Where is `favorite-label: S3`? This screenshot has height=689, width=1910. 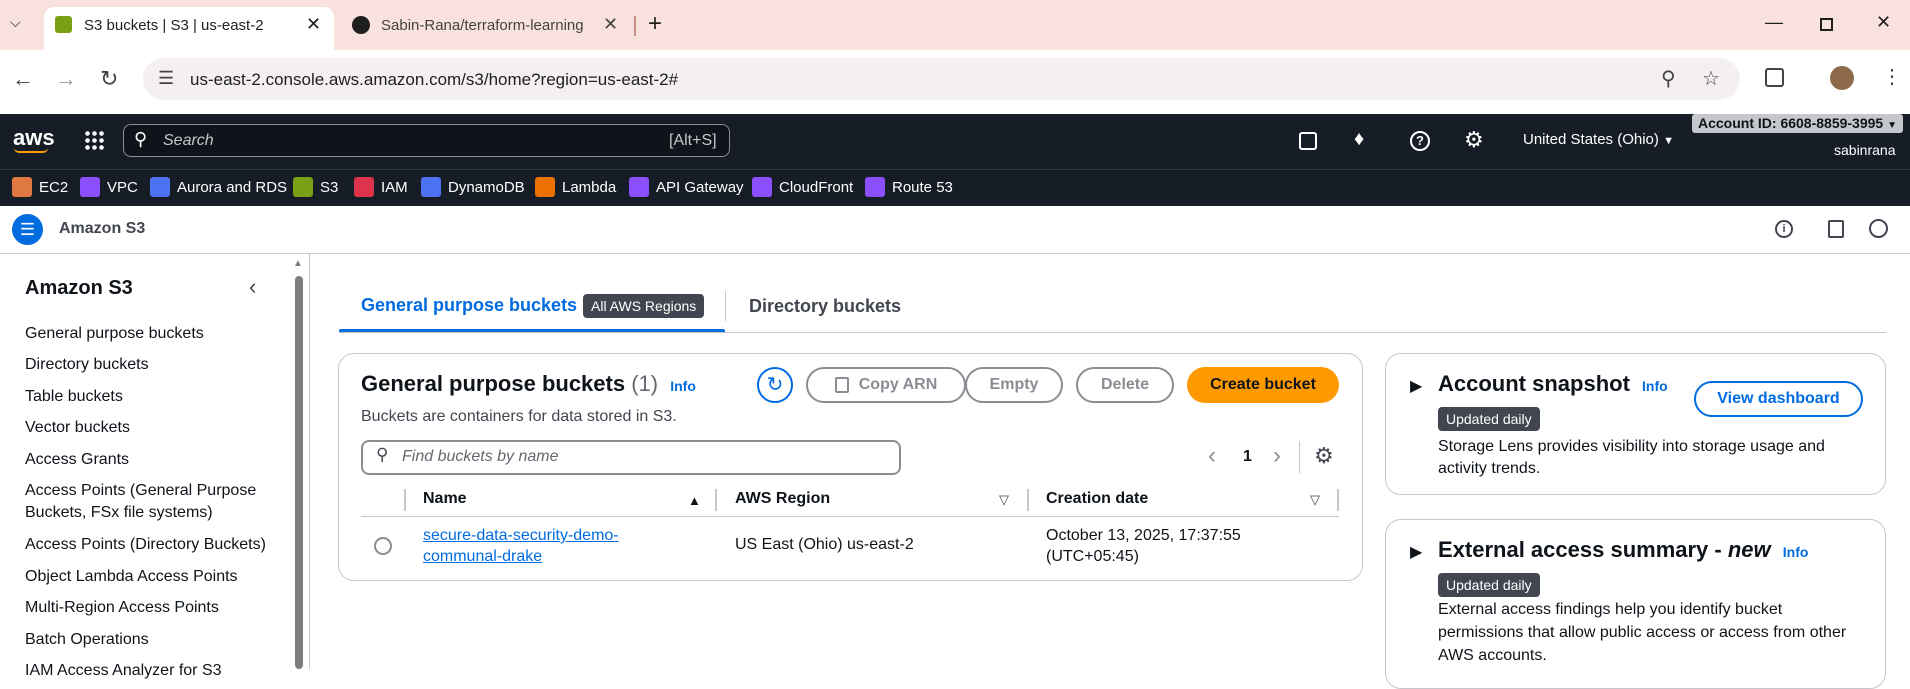
favorite-label: S3 is located at coordinates (329, 187).